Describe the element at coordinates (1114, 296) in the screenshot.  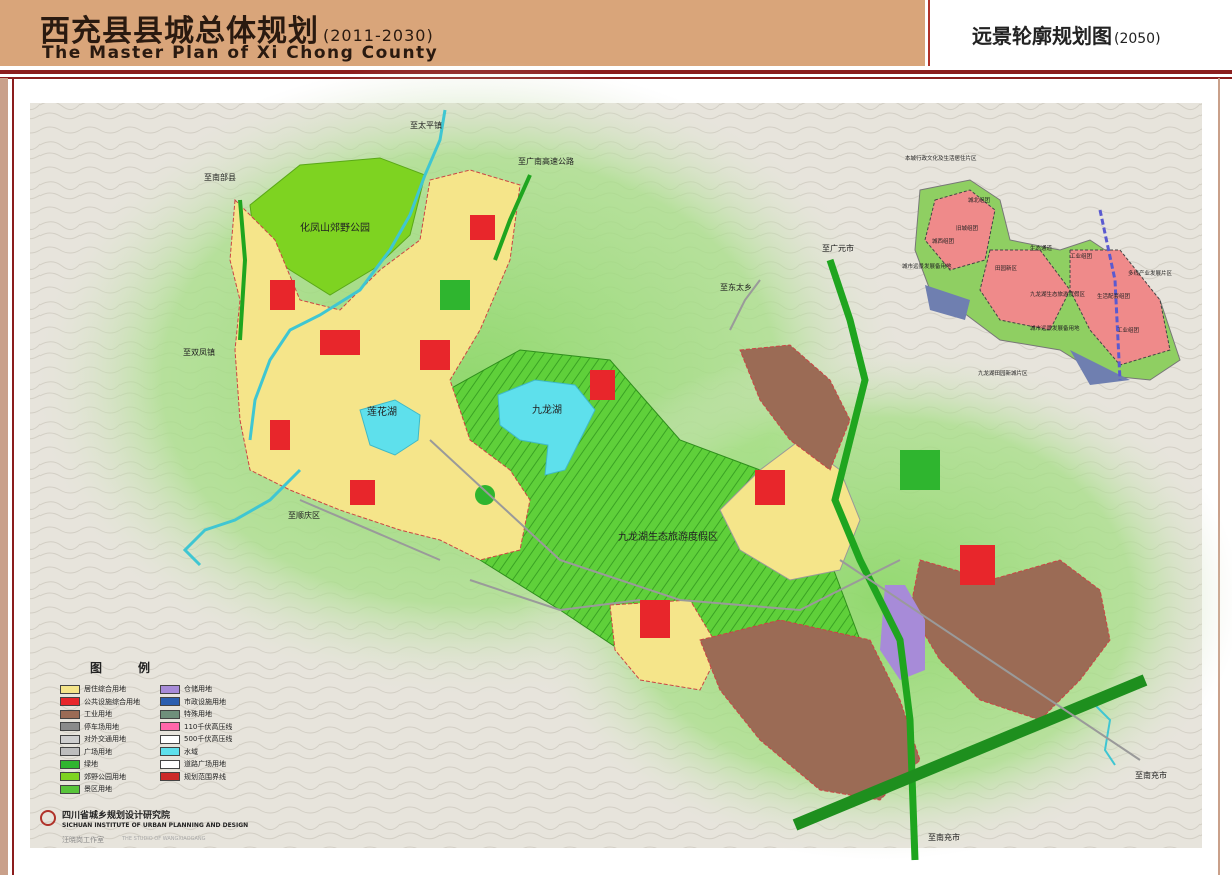
I see `inset-label: 生活配套组团` at that location.